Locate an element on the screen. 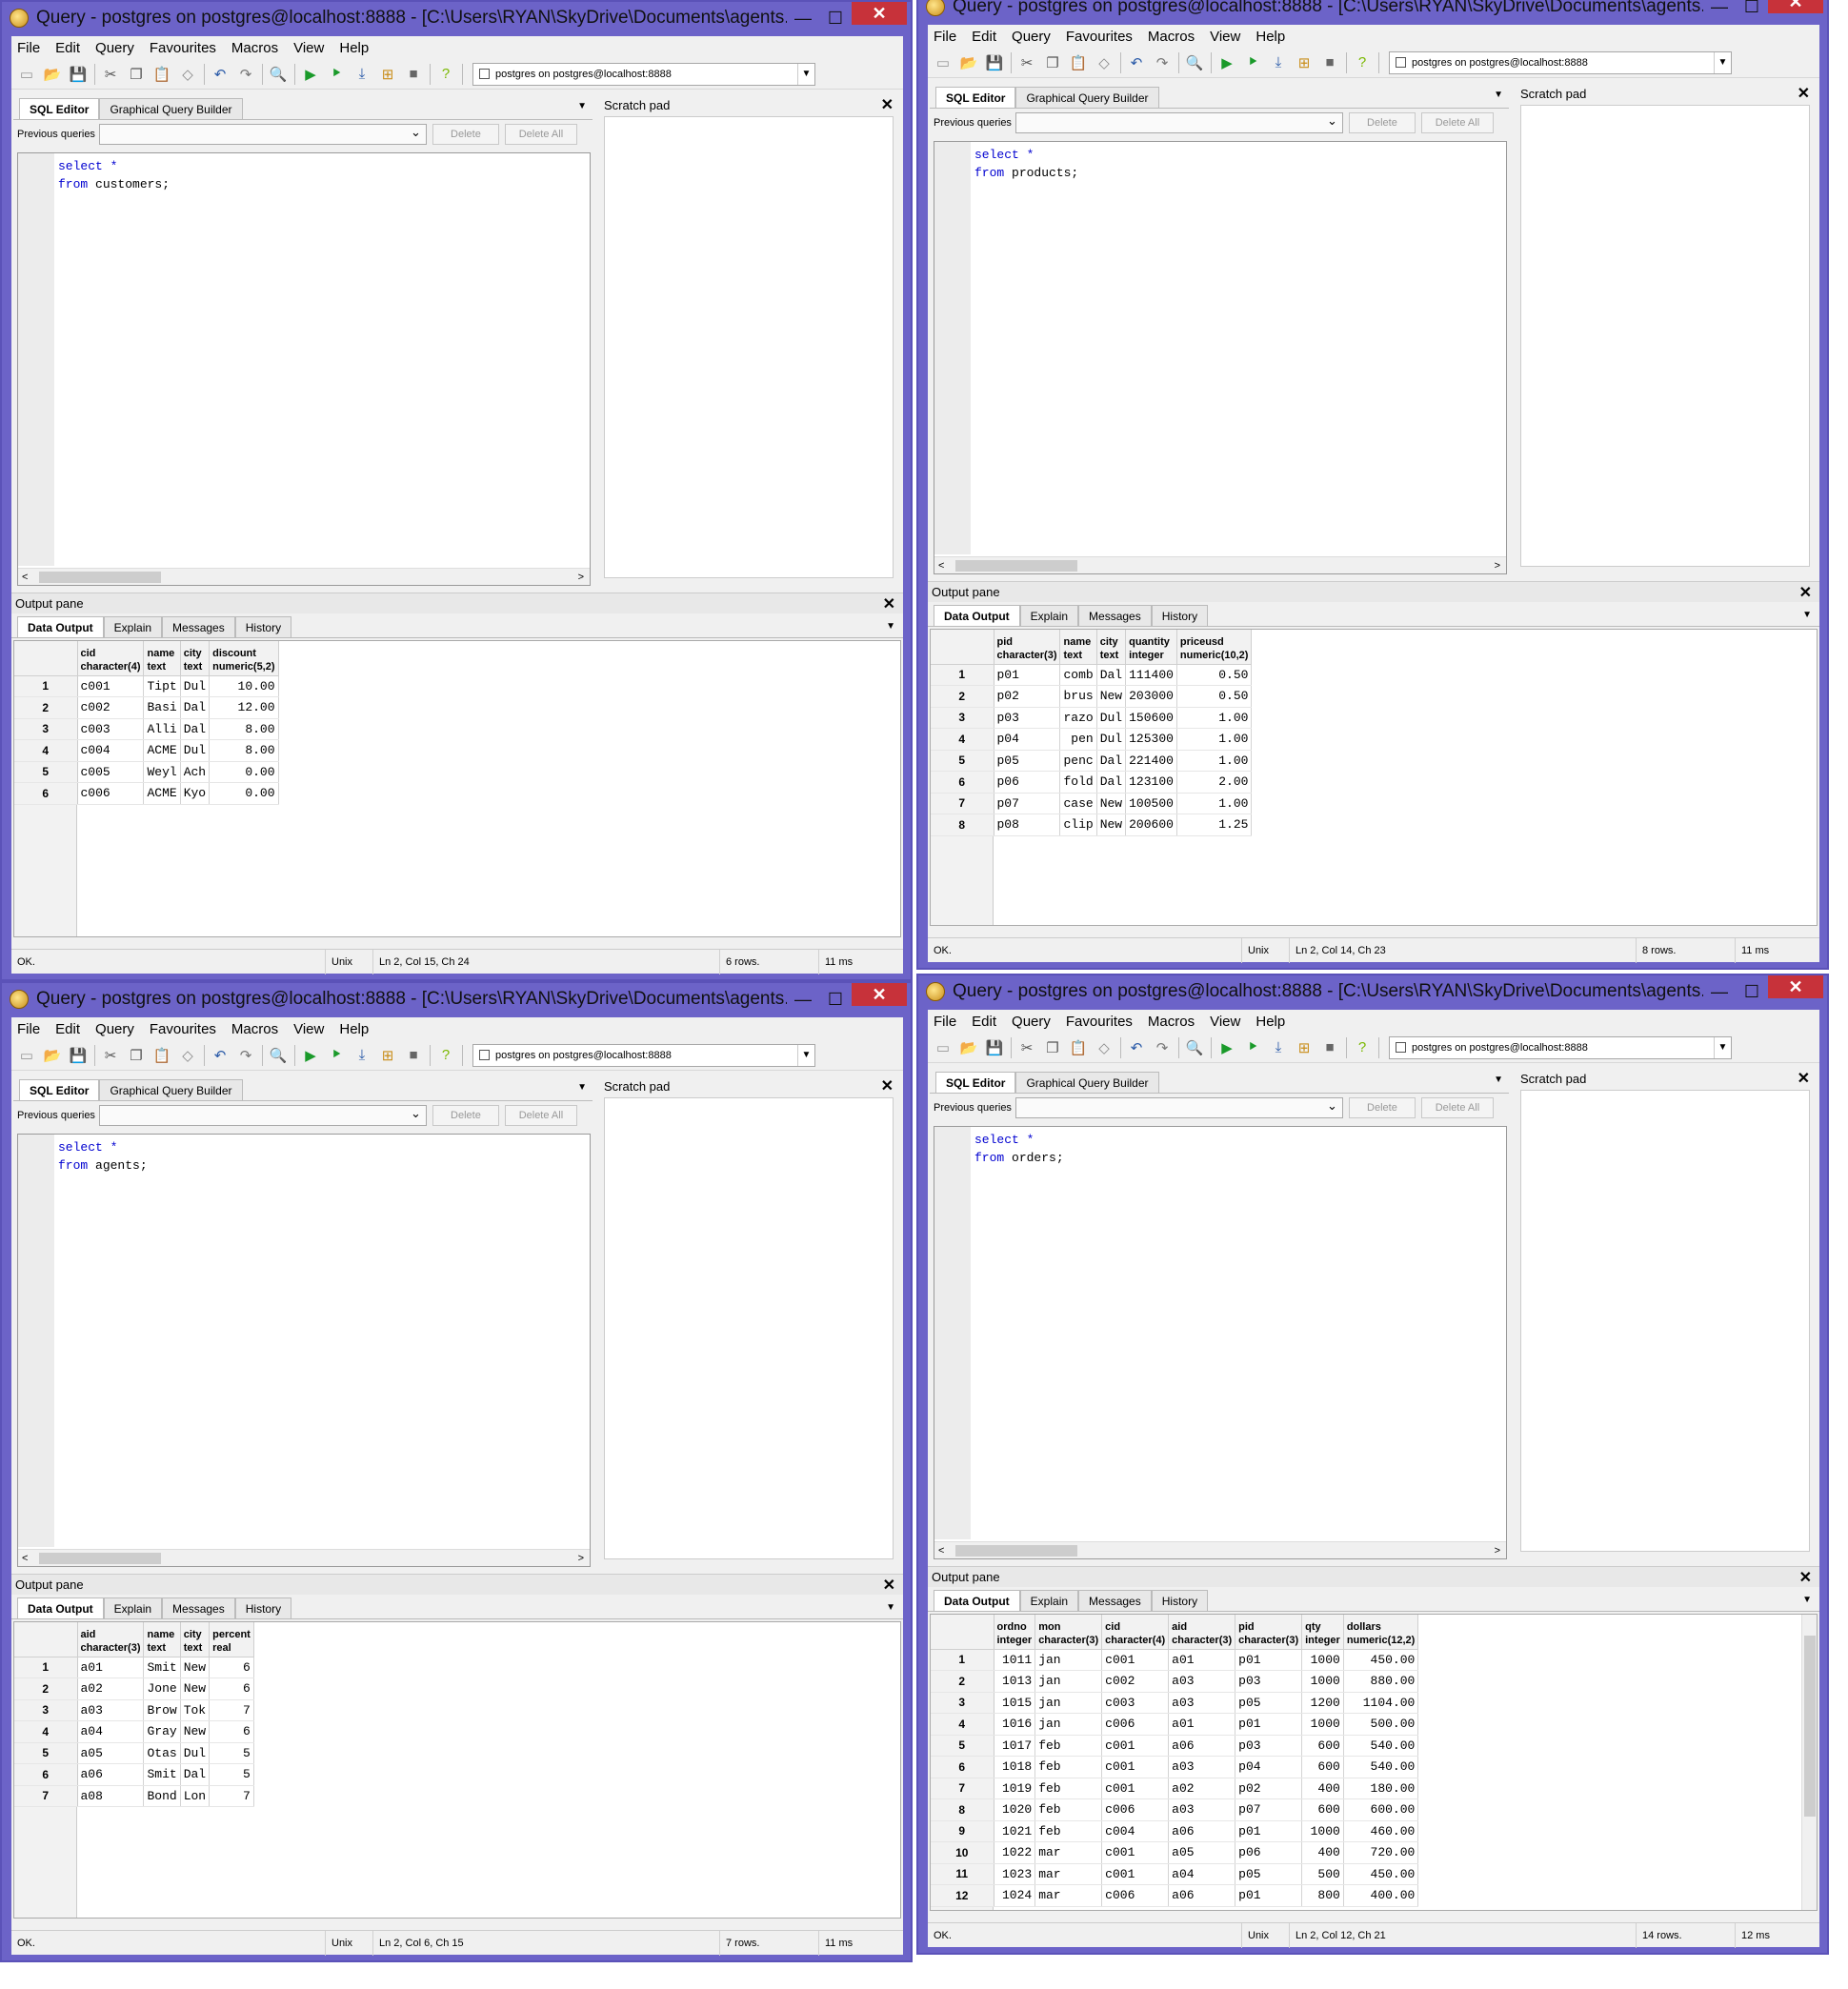  menu-help: Help is located at coordinates (354, 48).